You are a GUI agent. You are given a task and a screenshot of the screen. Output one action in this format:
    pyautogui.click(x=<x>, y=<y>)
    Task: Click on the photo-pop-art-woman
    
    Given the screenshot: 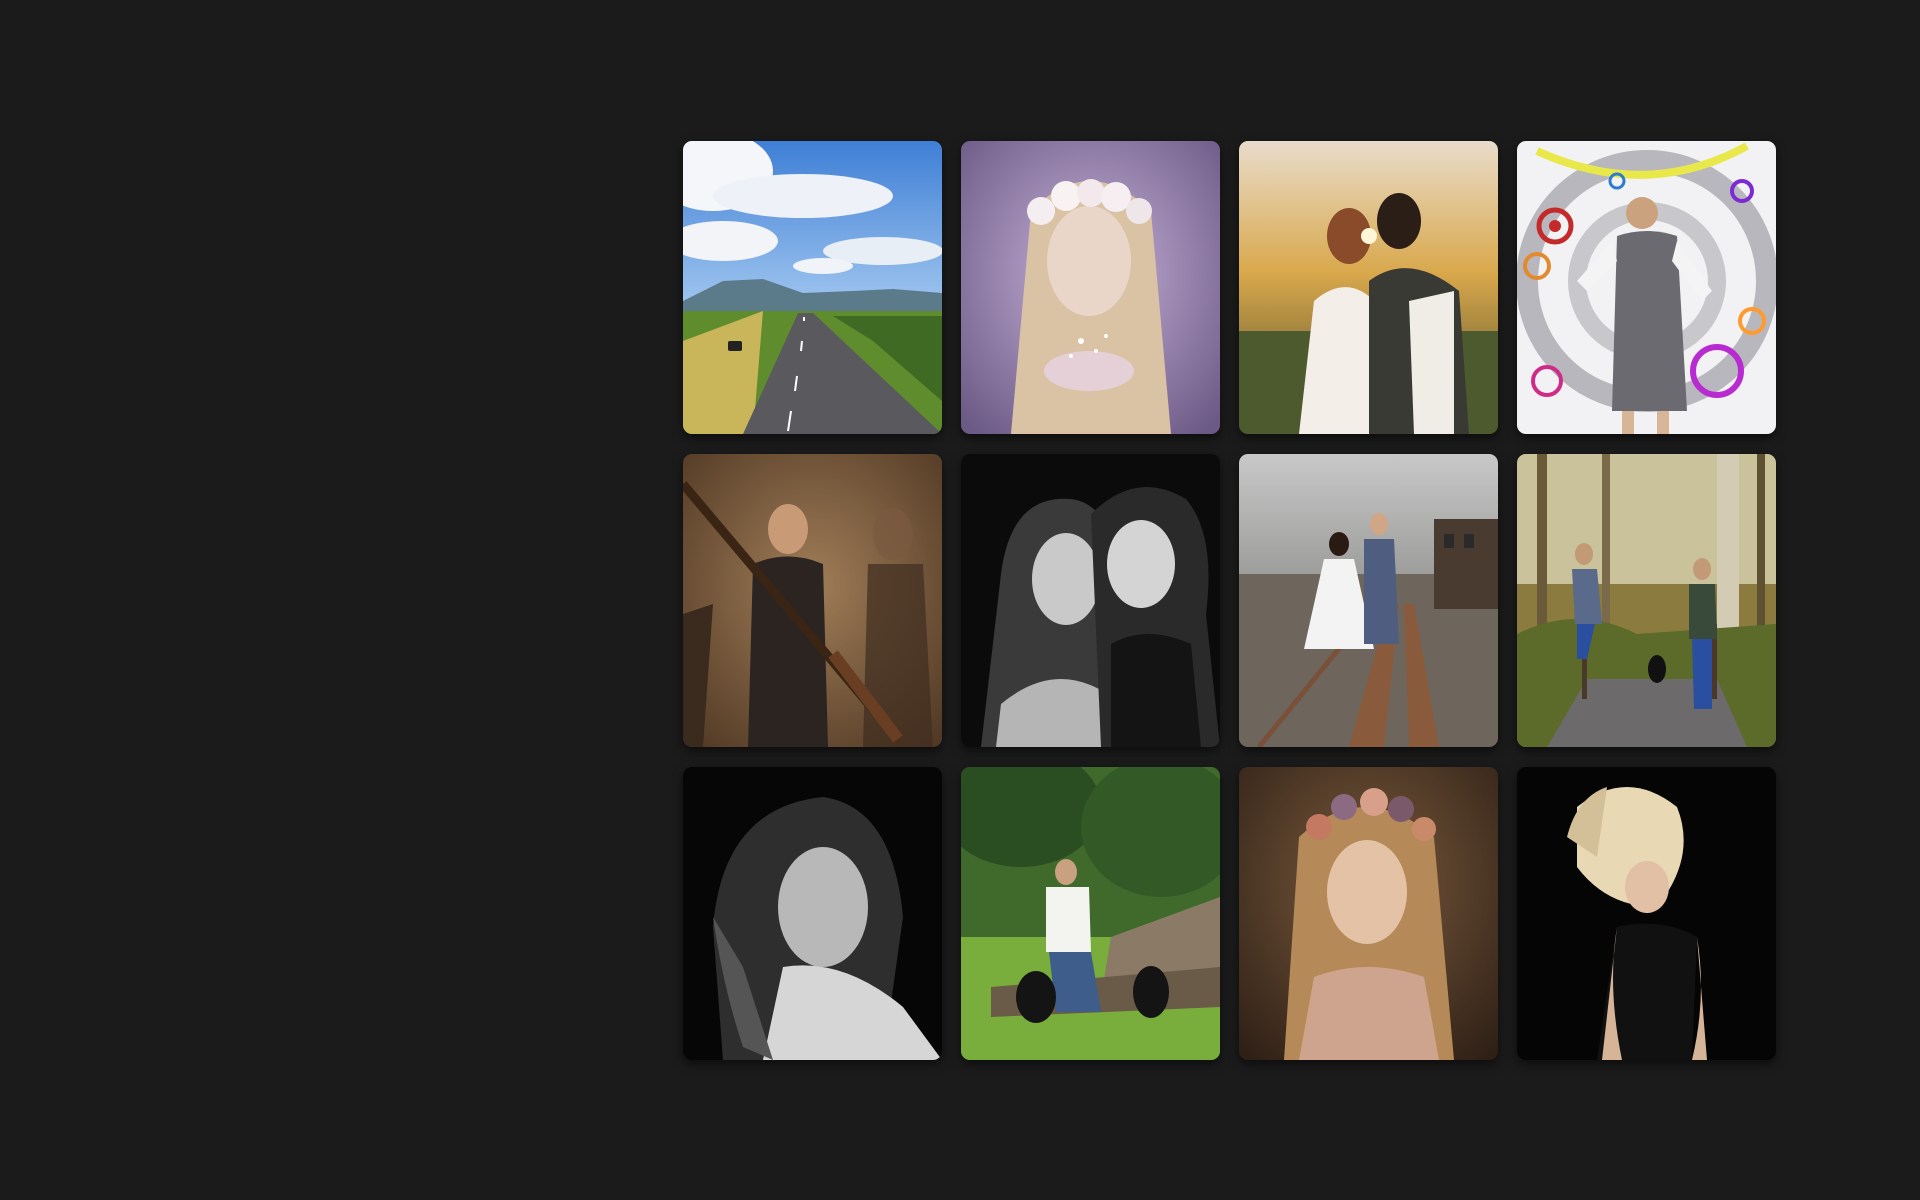 What is the action you would take?
    pyautogui.click(x=1646, y=287)
    